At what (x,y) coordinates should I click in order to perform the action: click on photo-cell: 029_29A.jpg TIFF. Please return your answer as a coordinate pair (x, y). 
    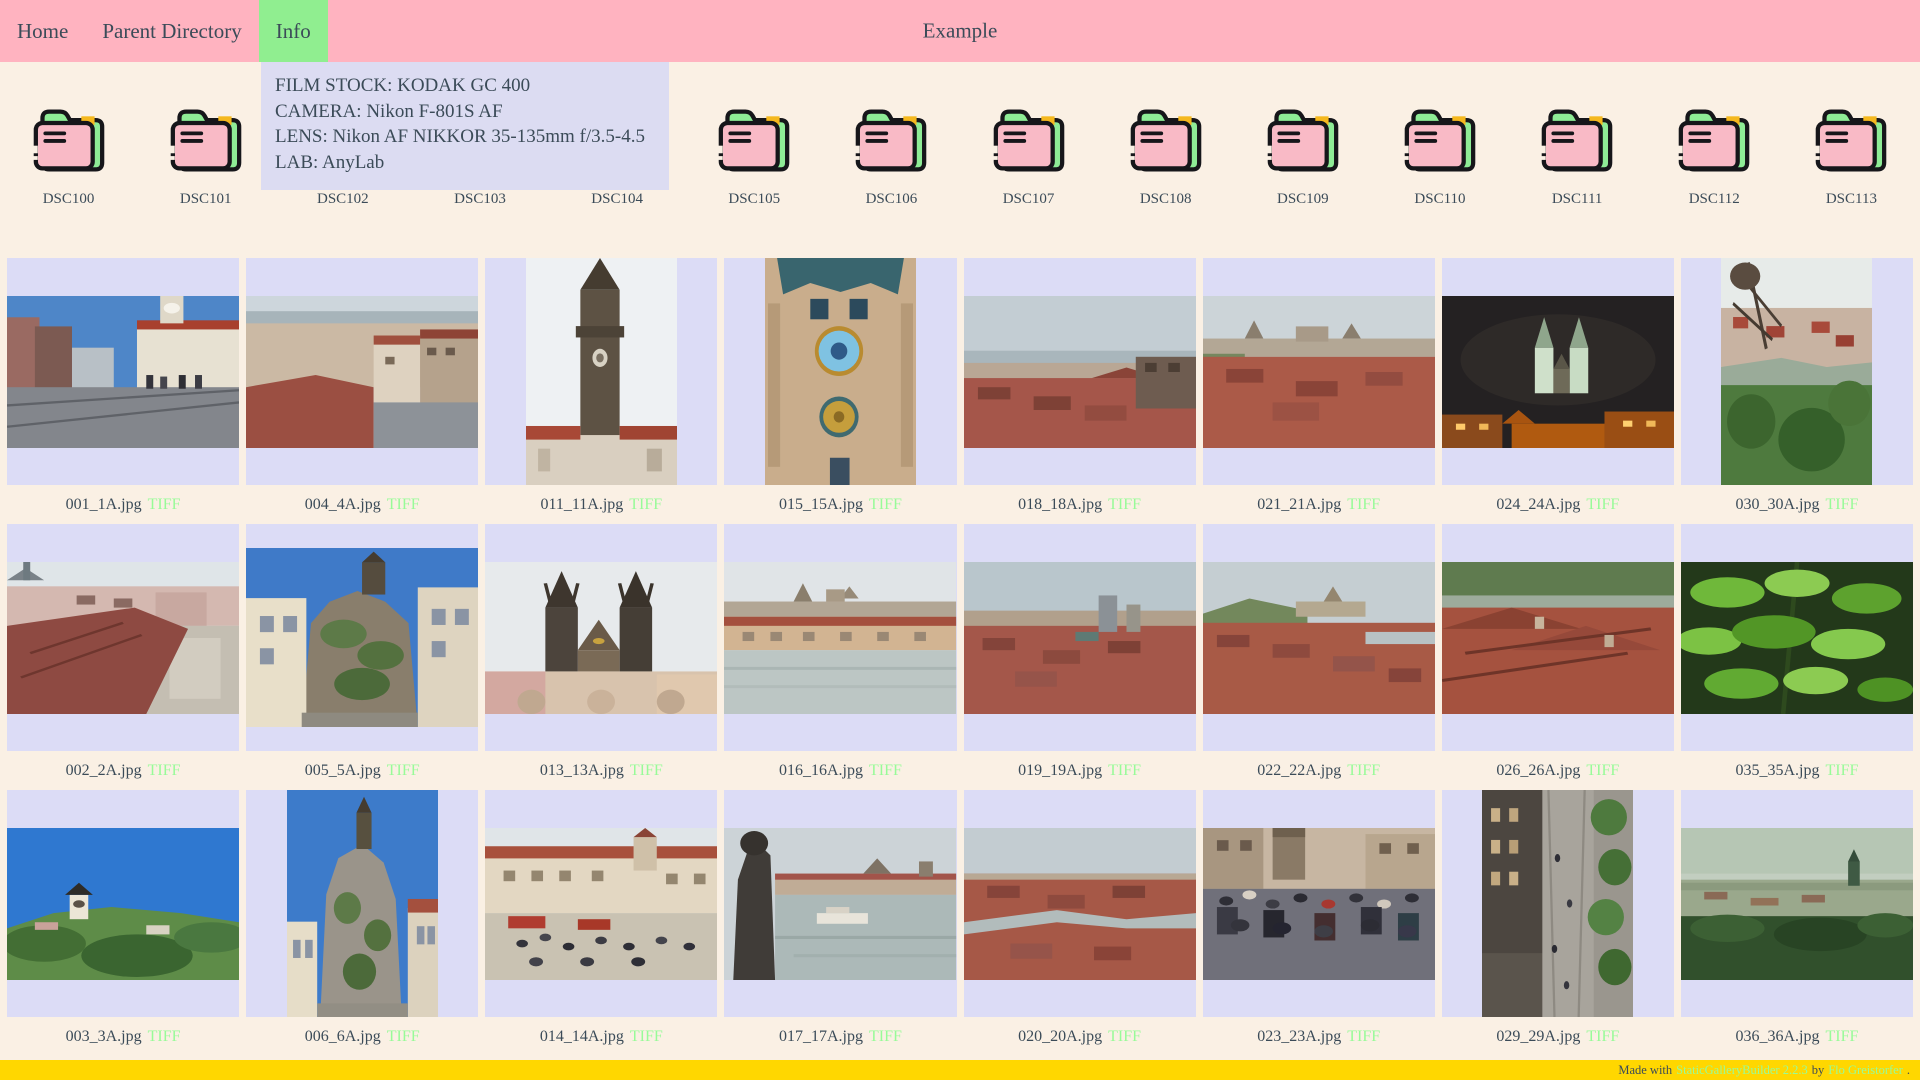
    Looking at the image, I should click on (1557, 923).